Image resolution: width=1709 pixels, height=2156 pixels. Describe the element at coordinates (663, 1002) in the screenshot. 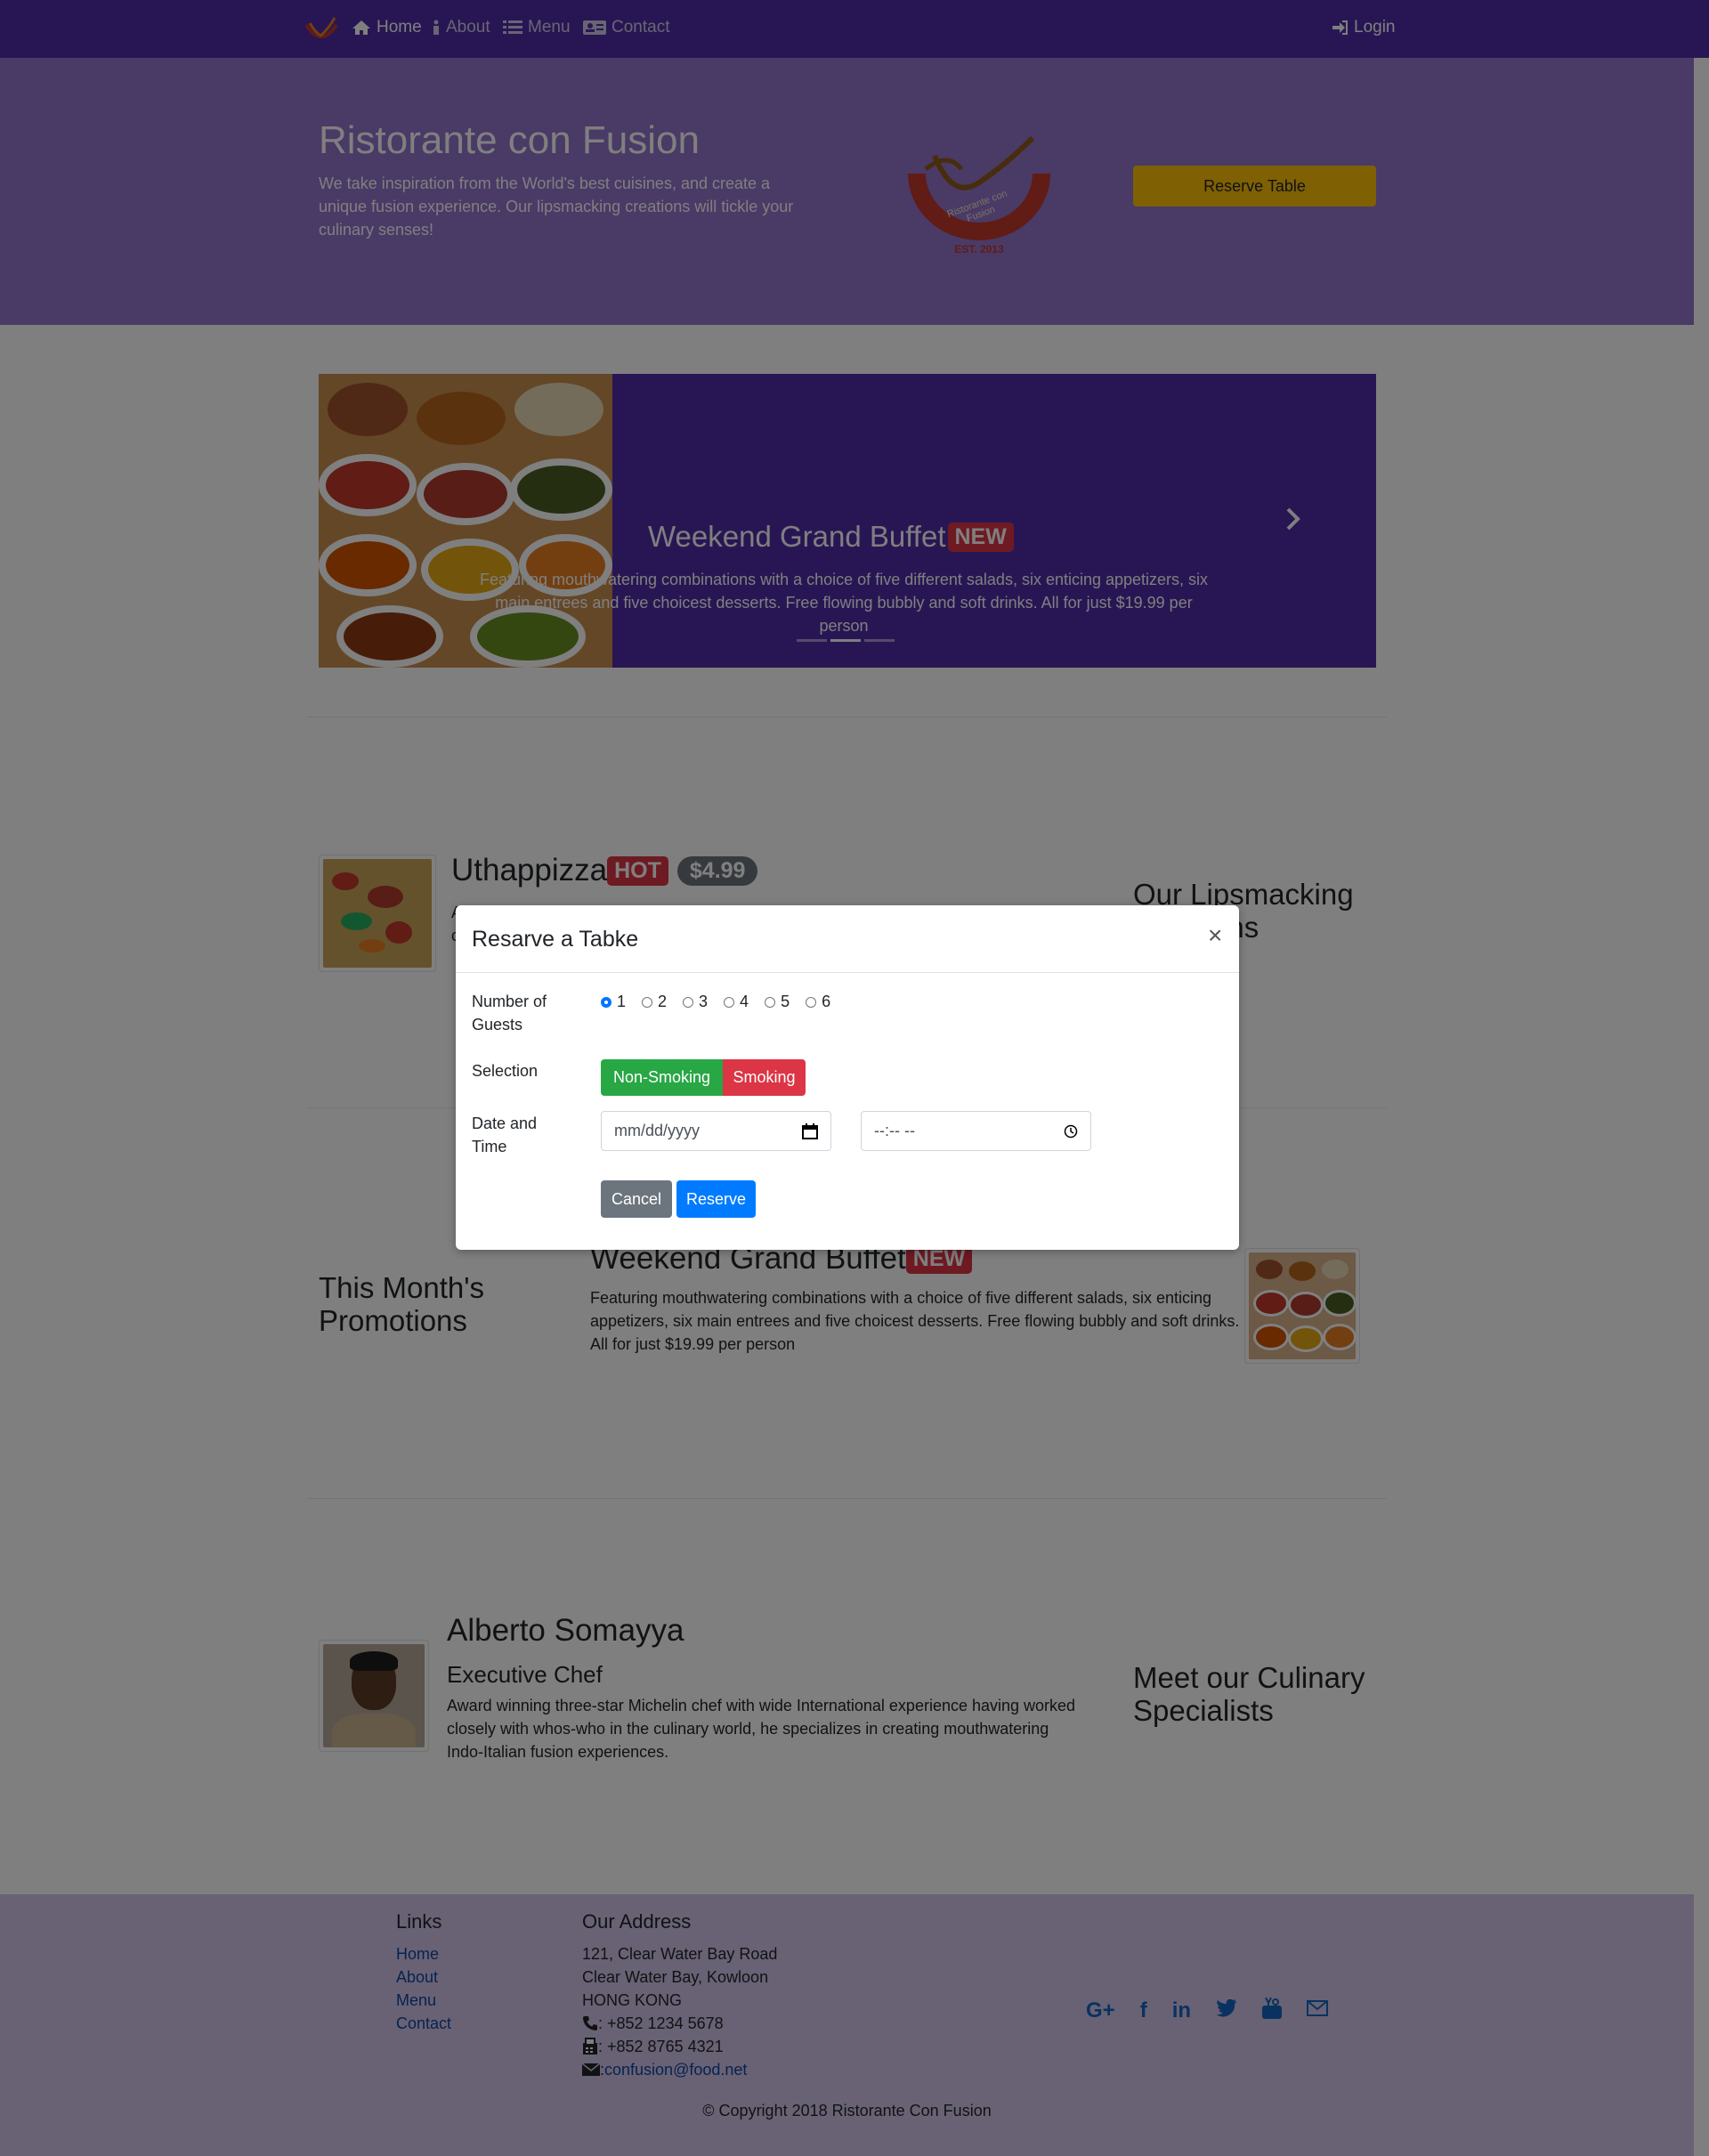

I see `guests-option-label: 2` at that location.